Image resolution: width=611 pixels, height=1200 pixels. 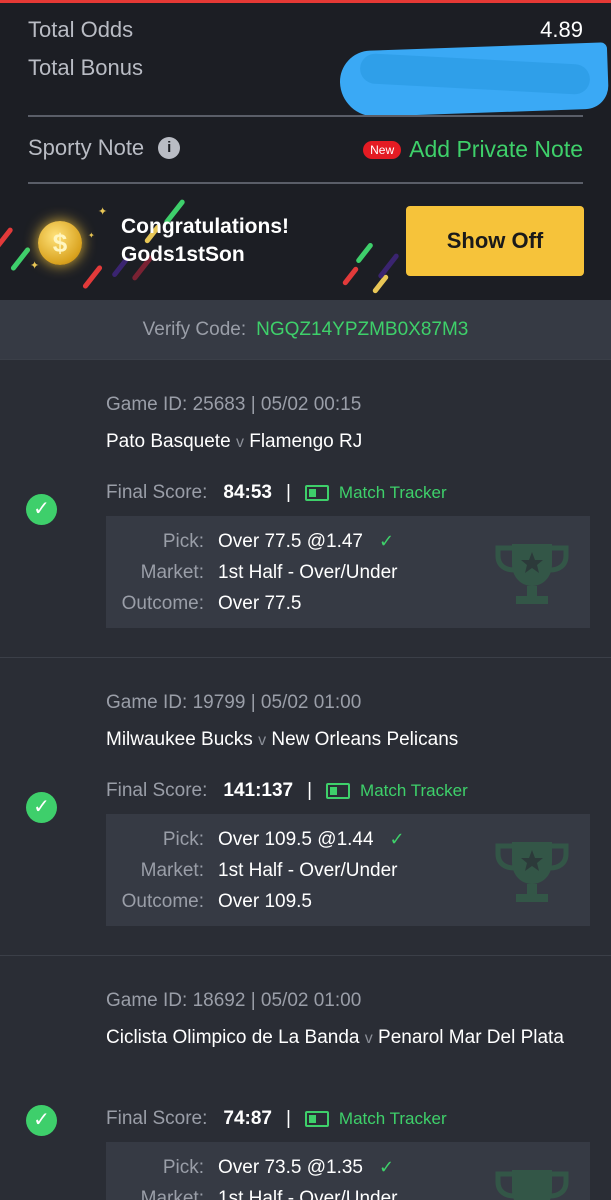 What do you see at coordinates (305, 30) in the screenshot?
I see `total-odds-row: Total Odds 4.89` at bounding box center [305, 30].